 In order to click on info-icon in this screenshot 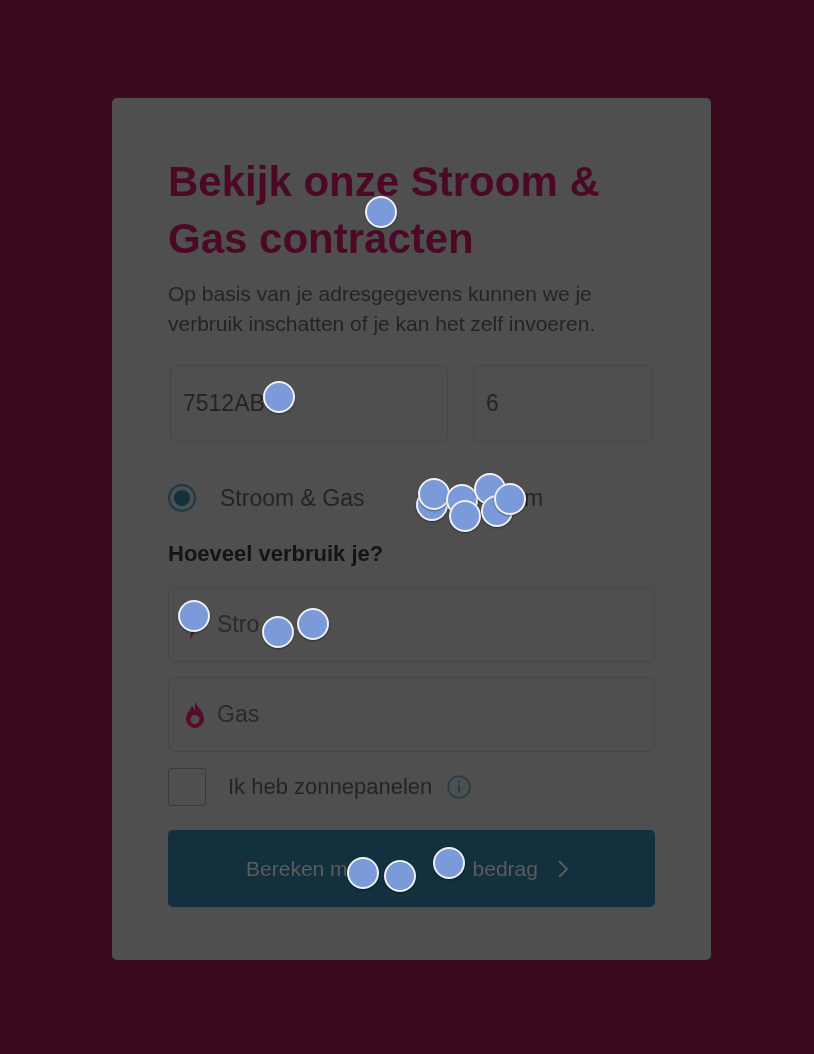, I will do `click(459, 787)`.